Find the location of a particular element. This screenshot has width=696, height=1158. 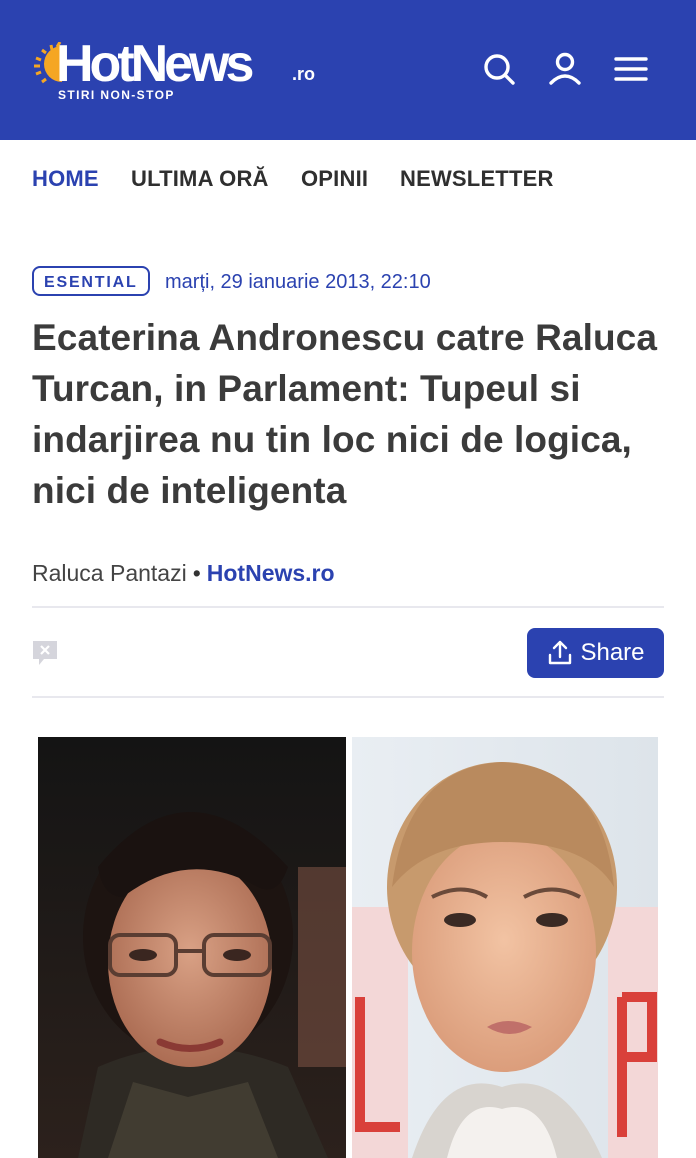

nav-home: HOME is located at coordinates (65, 179).